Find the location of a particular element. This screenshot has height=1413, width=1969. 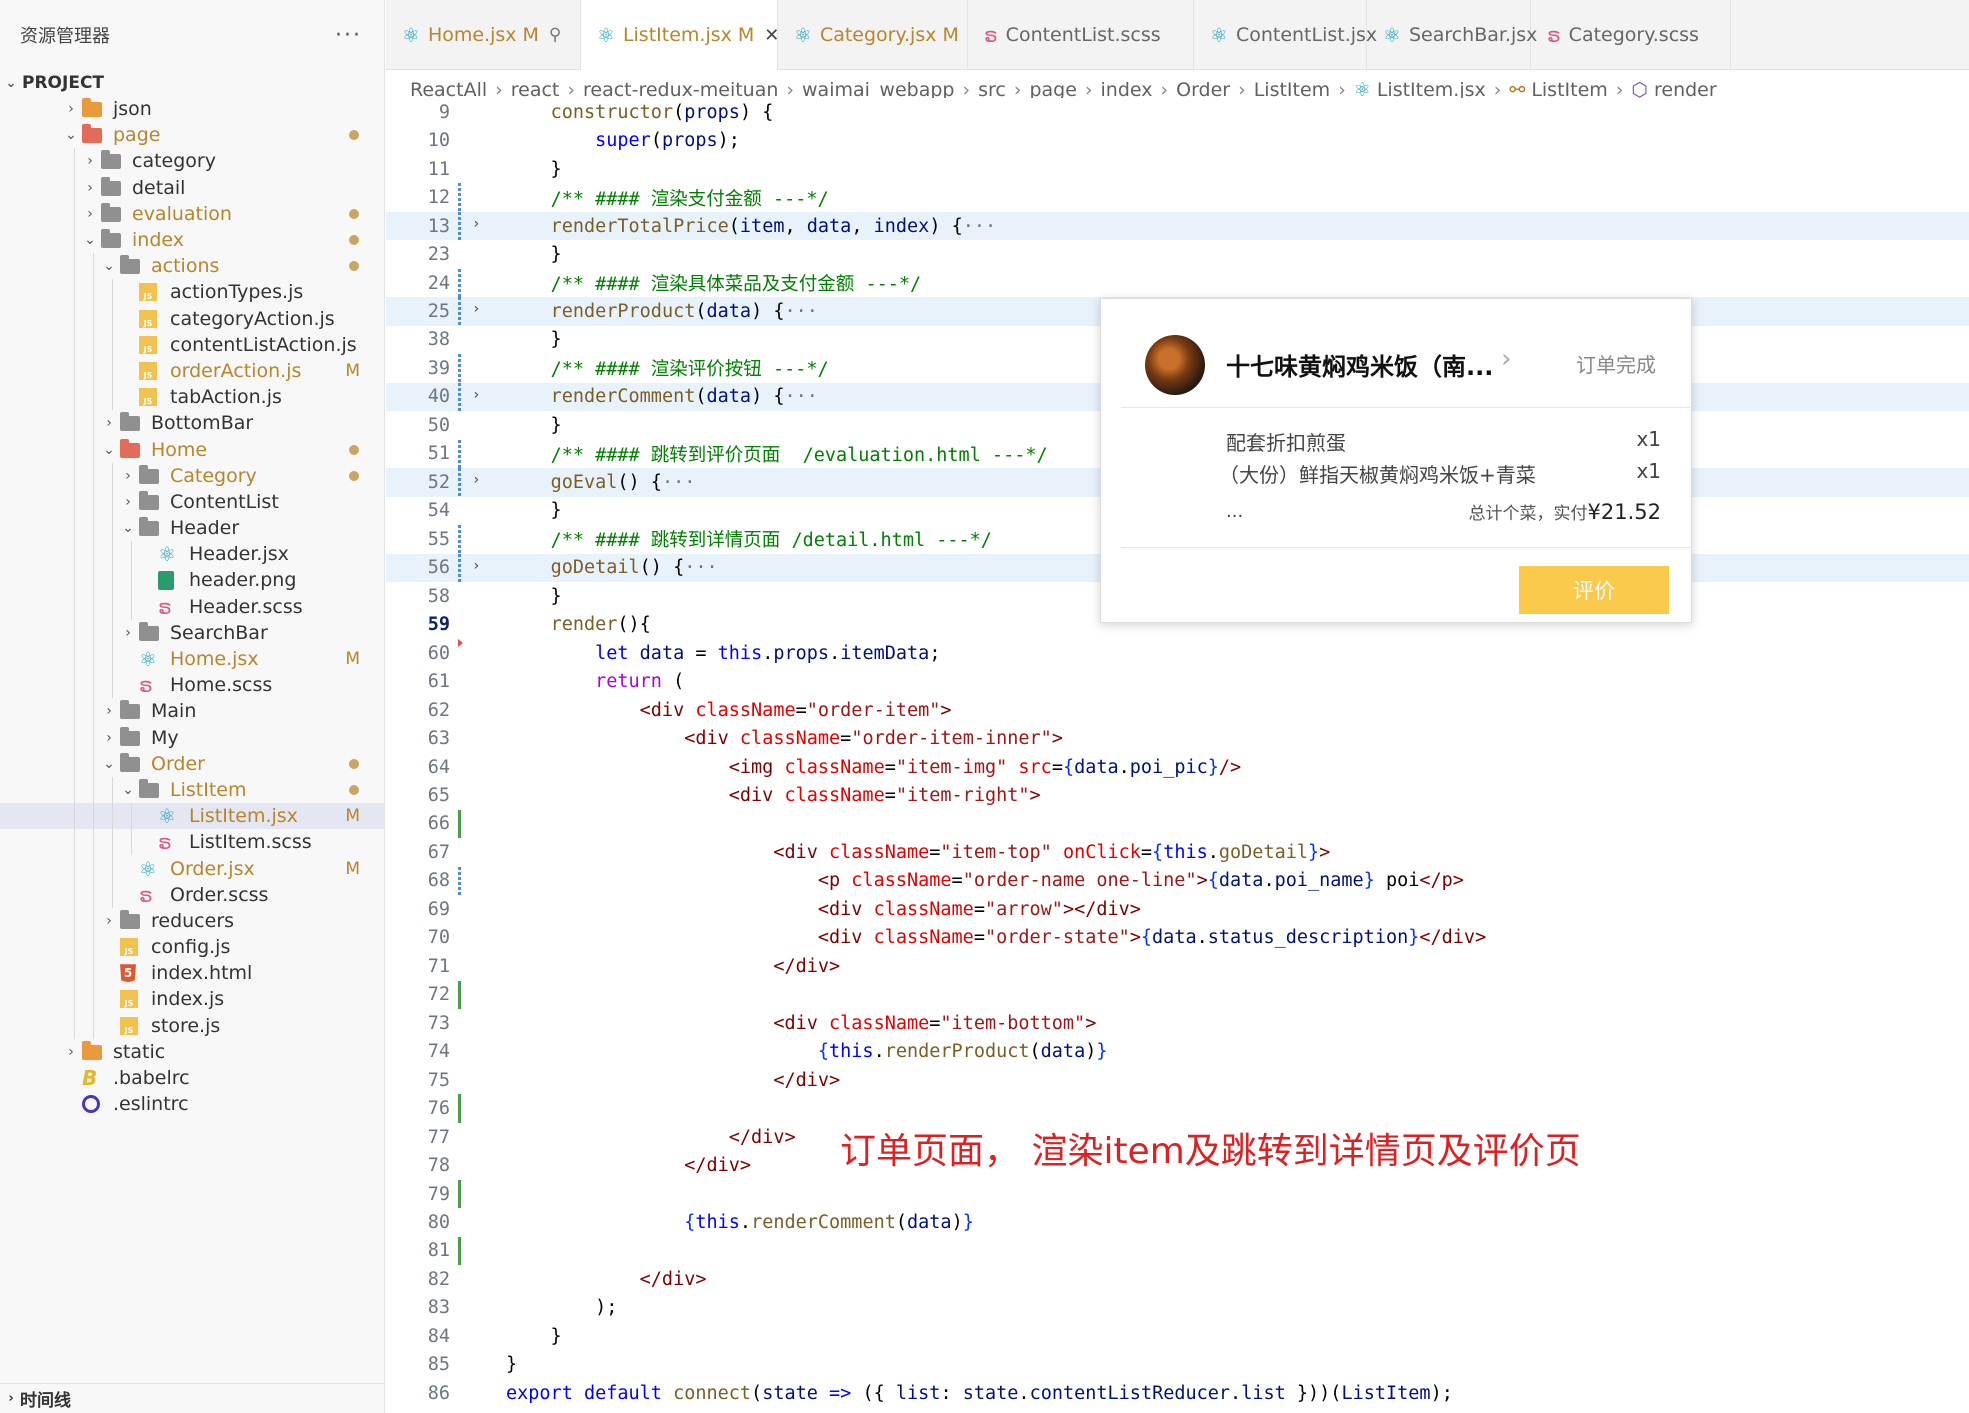

code-line: 63 <div className="order-item-inner"> is located at coordinates (1177, 738).